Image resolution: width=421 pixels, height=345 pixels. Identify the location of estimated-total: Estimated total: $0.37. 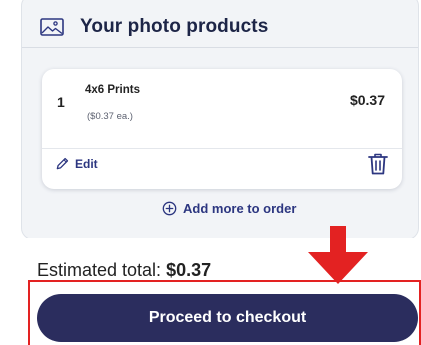
(124, 270).